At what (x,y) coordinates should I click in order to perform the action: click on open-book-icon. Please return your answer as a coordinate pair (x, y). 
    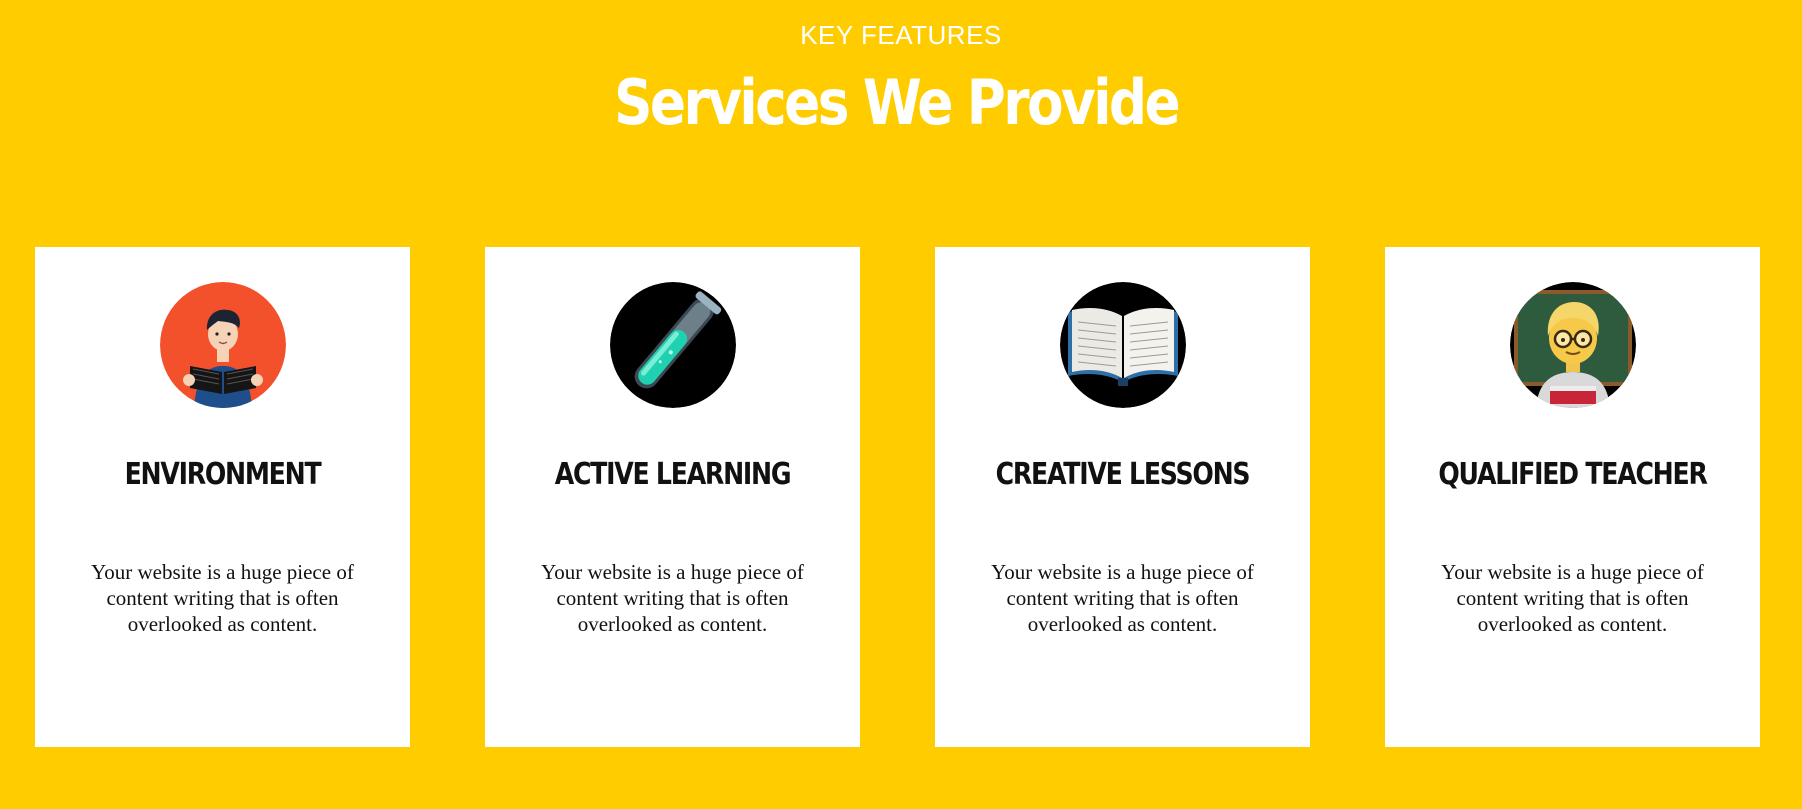
    Looking at the image, I should click on (1122, 345).